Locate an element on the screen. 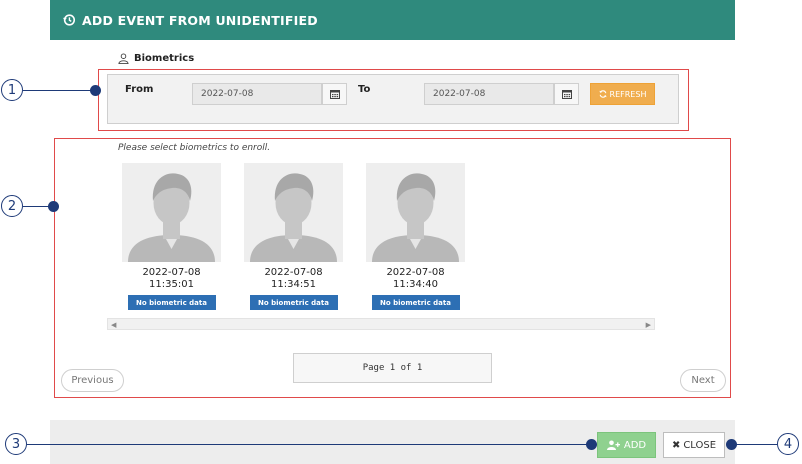  biometrics-section-label: Biometrics is located at coordinates (156, 58).